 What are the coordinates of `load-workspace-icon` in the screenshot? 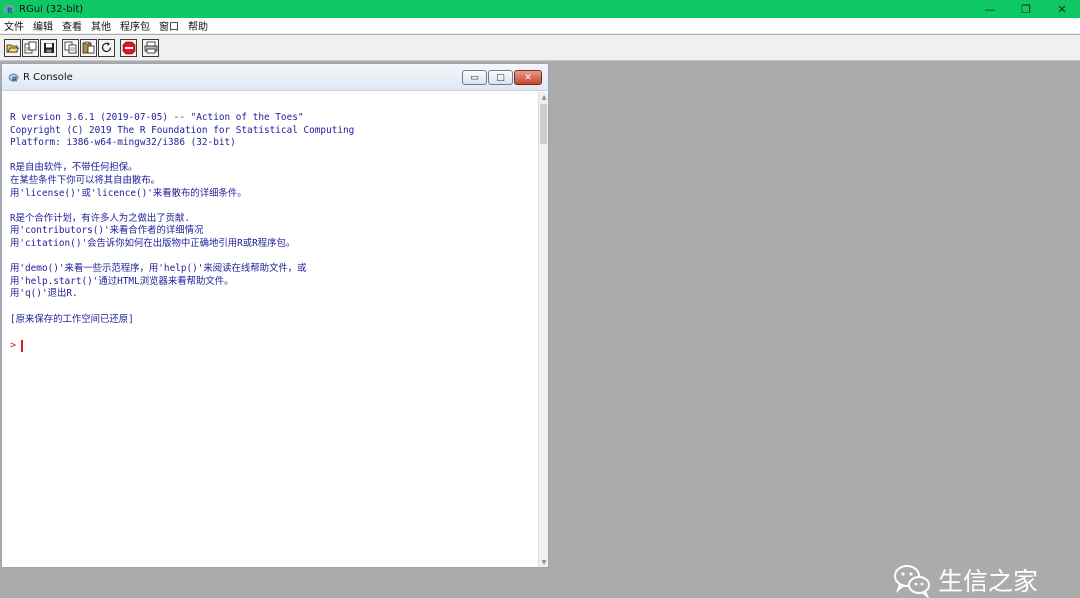 It's located at (30, 47).